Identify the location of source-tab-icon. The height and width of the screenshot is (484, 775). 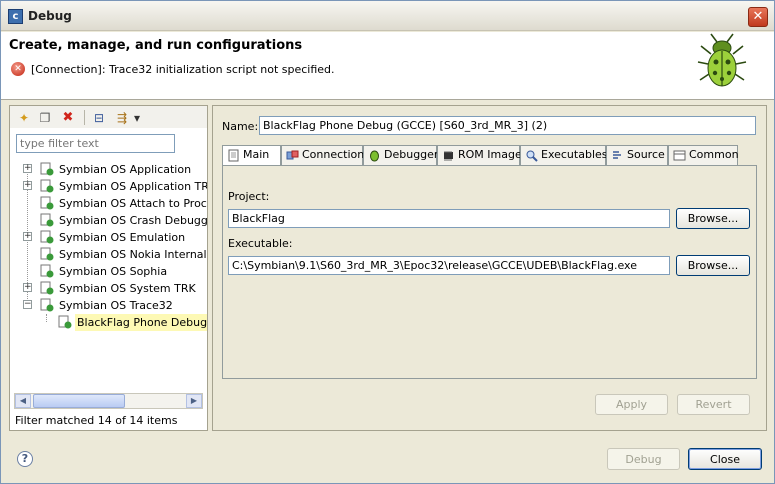
(617, 155).